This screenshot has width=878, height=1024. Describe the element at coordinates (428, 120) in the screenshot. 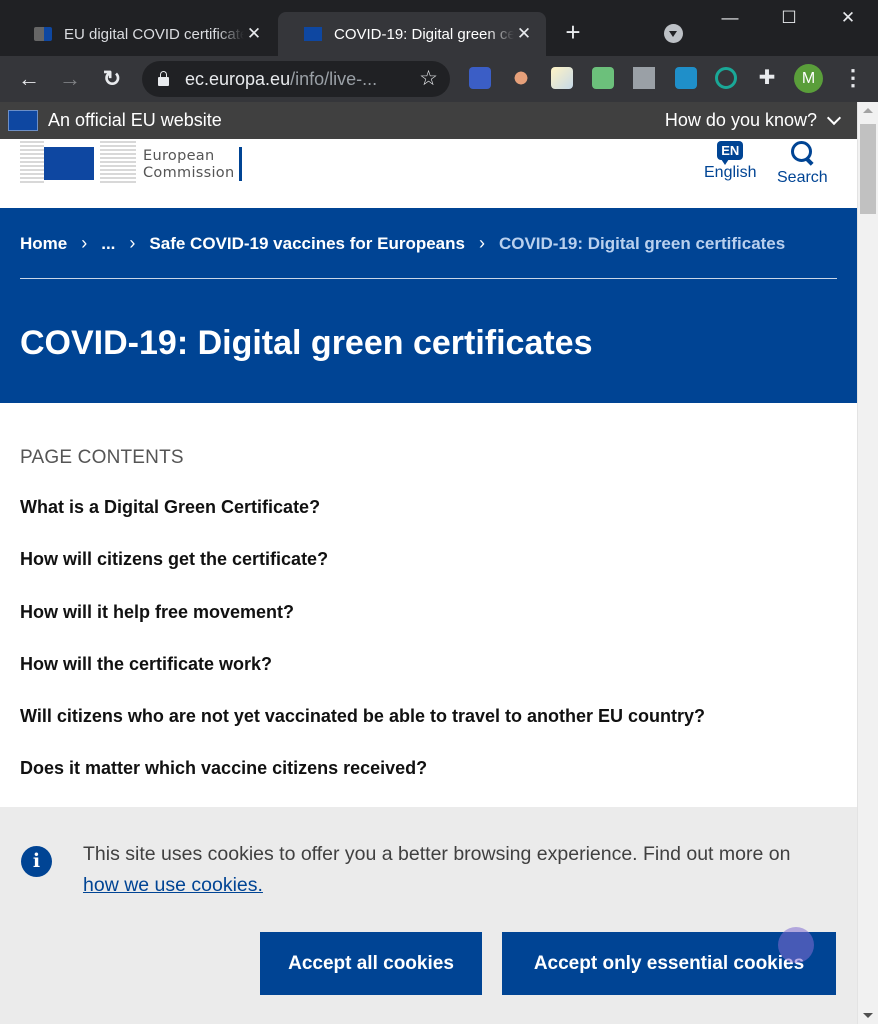

I see `official-eu-banner: An official EU website How do you know?` at that location.